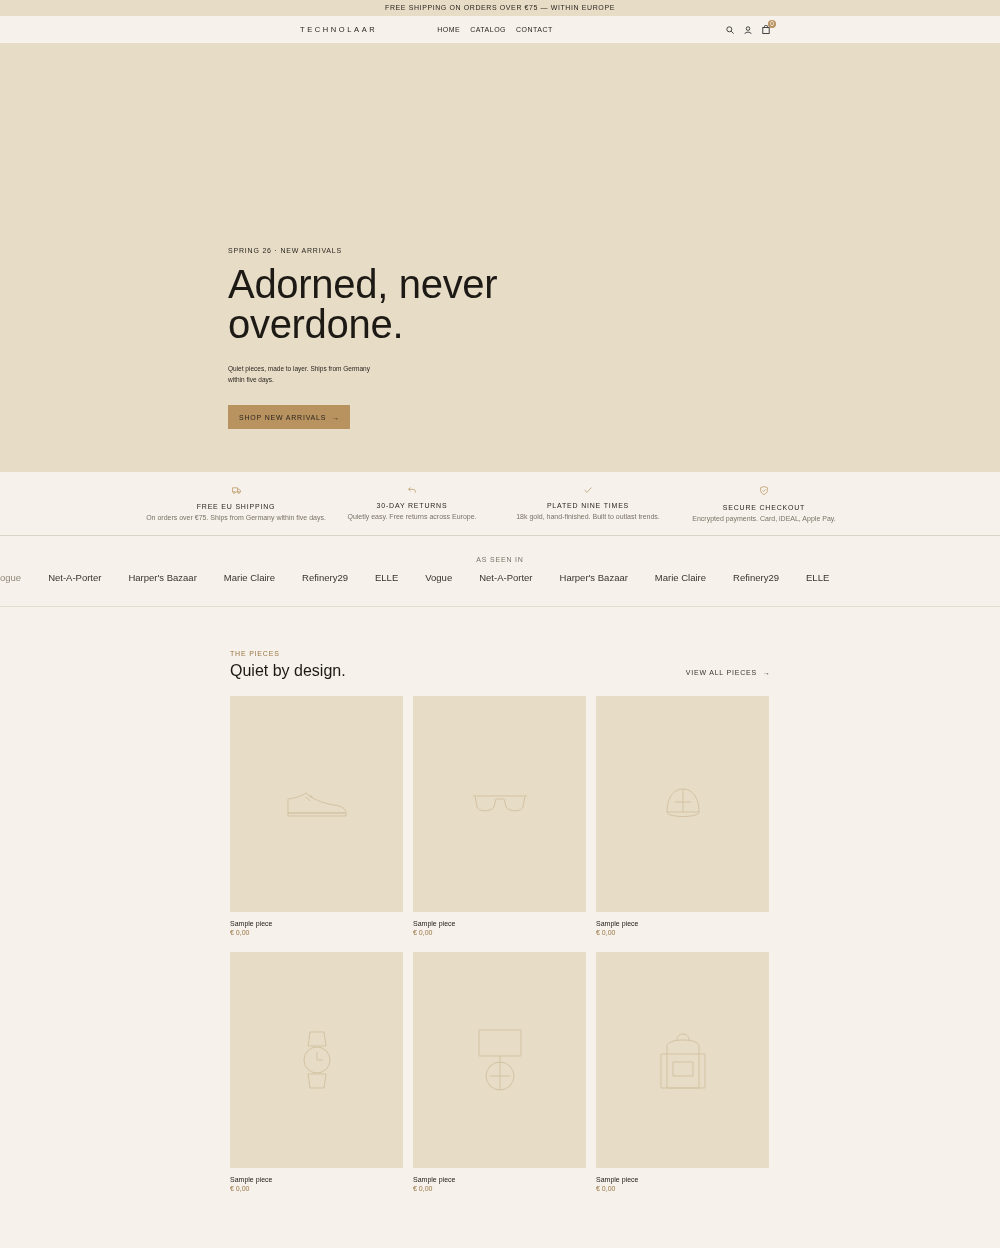 The width and height of the screenshot is (1000, 1248). What do you see at coordinates (766, 29) in the screenshot?
I see `bag-icon` at bounding box center [766, 29].